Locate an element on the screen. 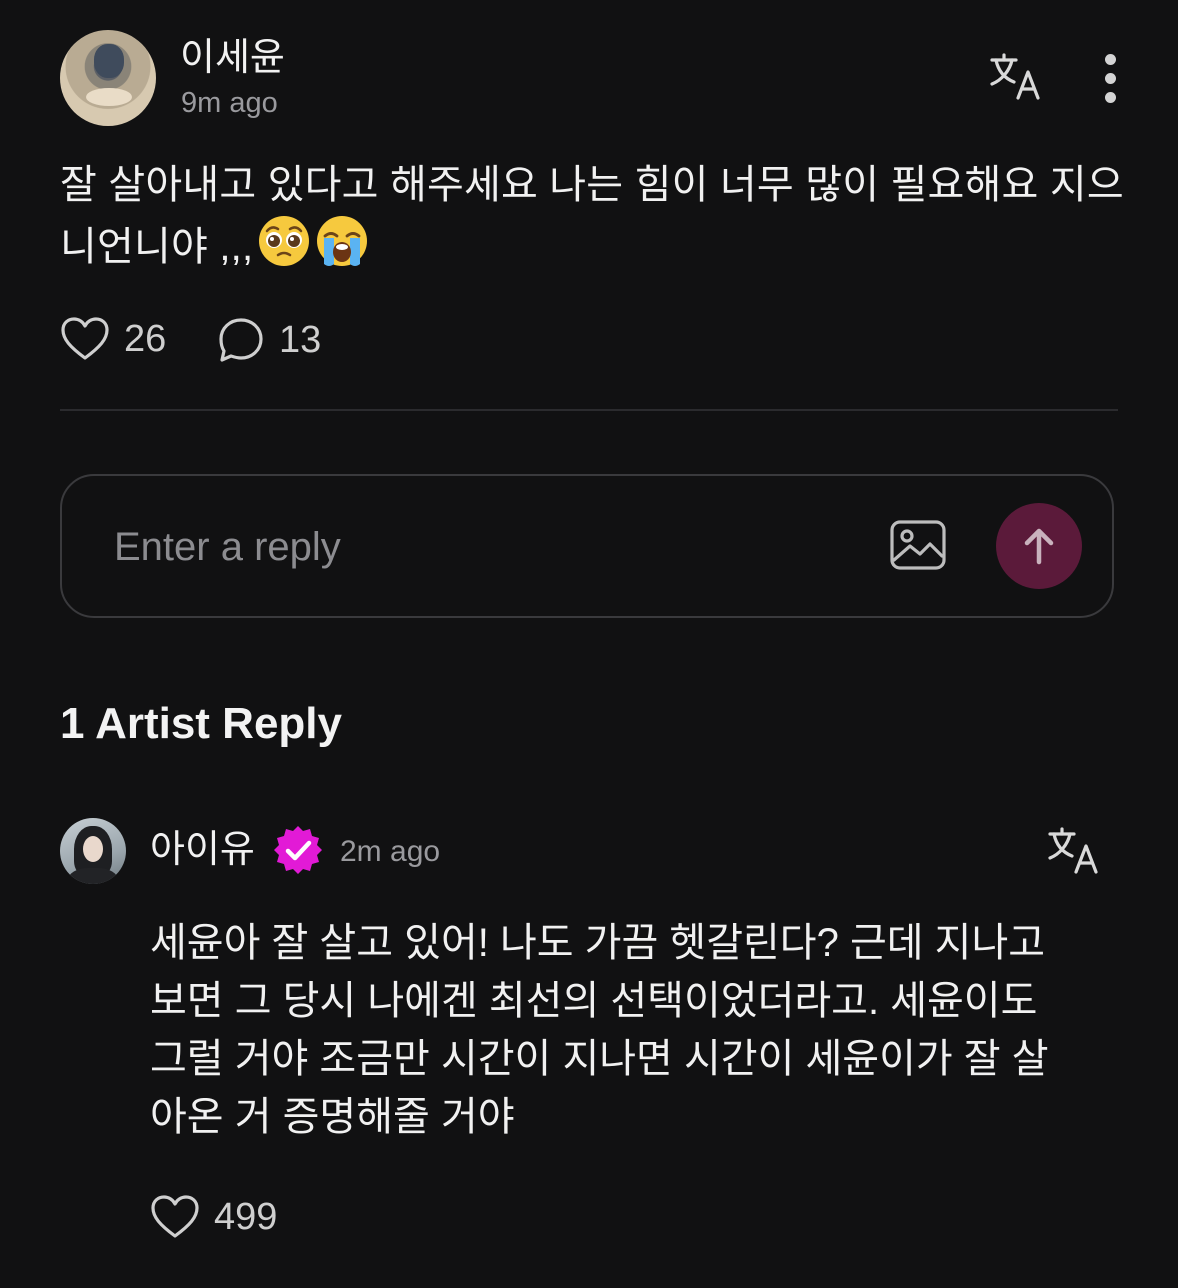 Image resolution: width=1178 pixels, height=1288 pixels. reply-input is located at coordinates (464, 547).